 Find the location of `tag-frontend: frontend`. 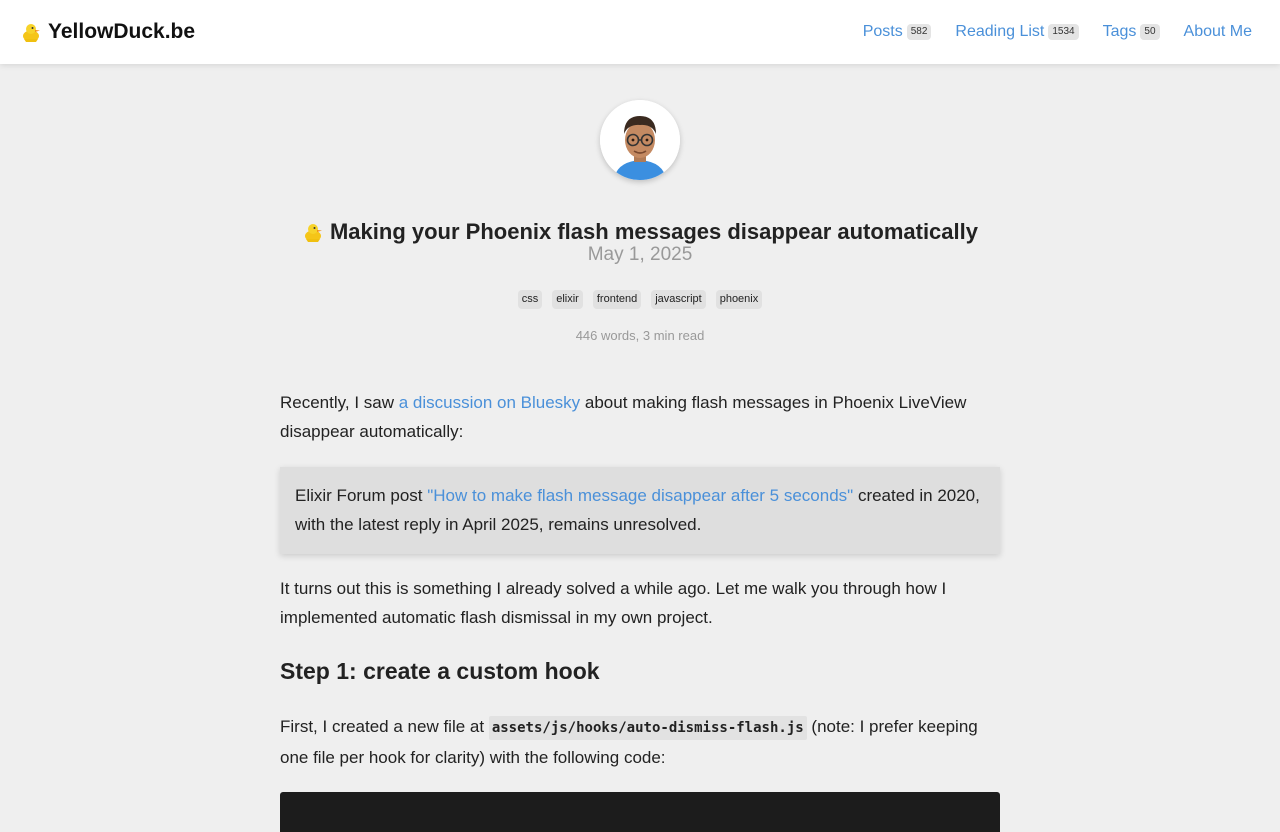

tag-frontend: frontend is located at coordinates (617, 299).